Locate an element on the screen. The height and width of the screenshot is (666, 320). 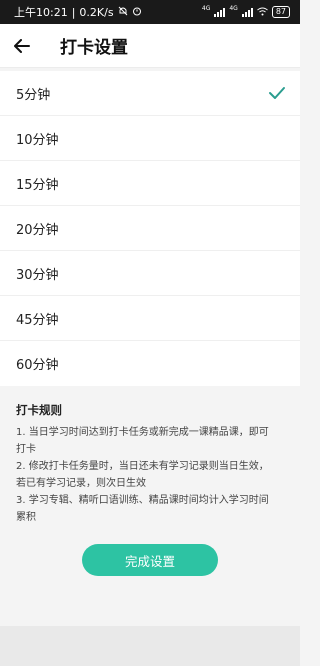
option-label: 10分钟 is located at coordinates (37, 140).